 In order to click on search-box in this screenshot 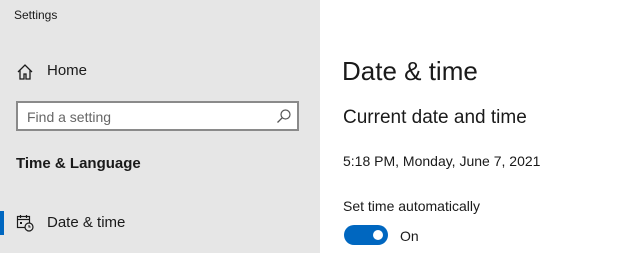, I will do `click(157, 116)`.